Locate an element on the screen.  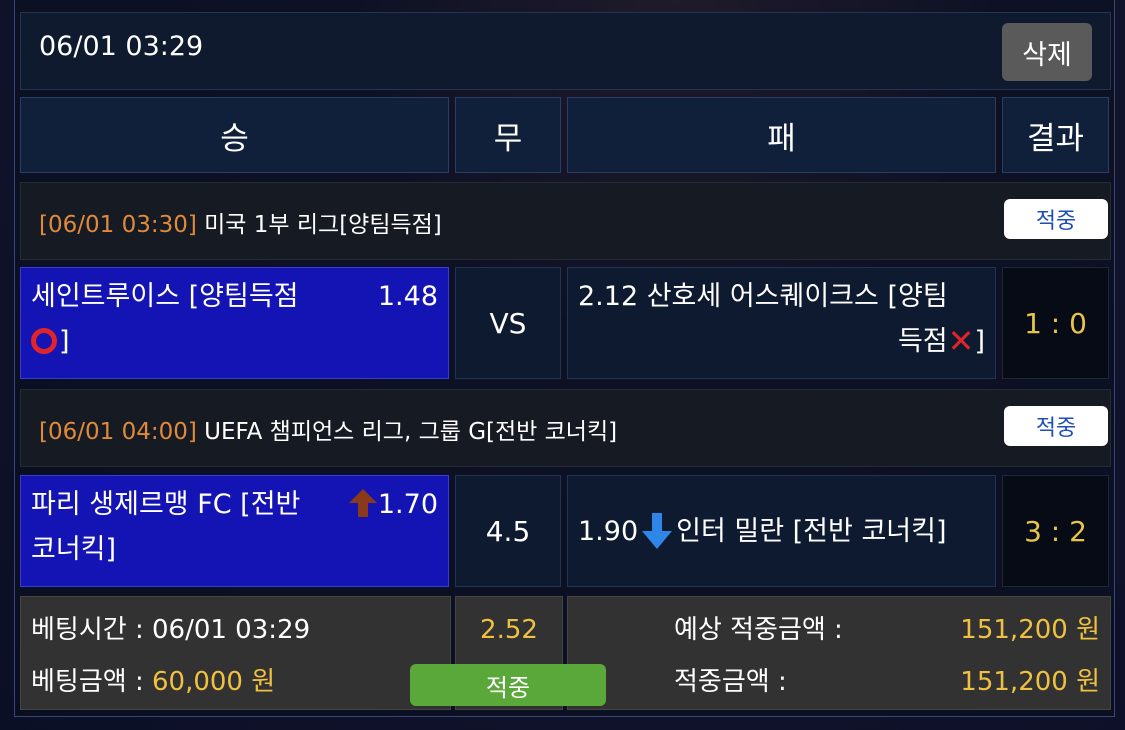
delete-button: 삭제 is located at coordinates (1047, 52).